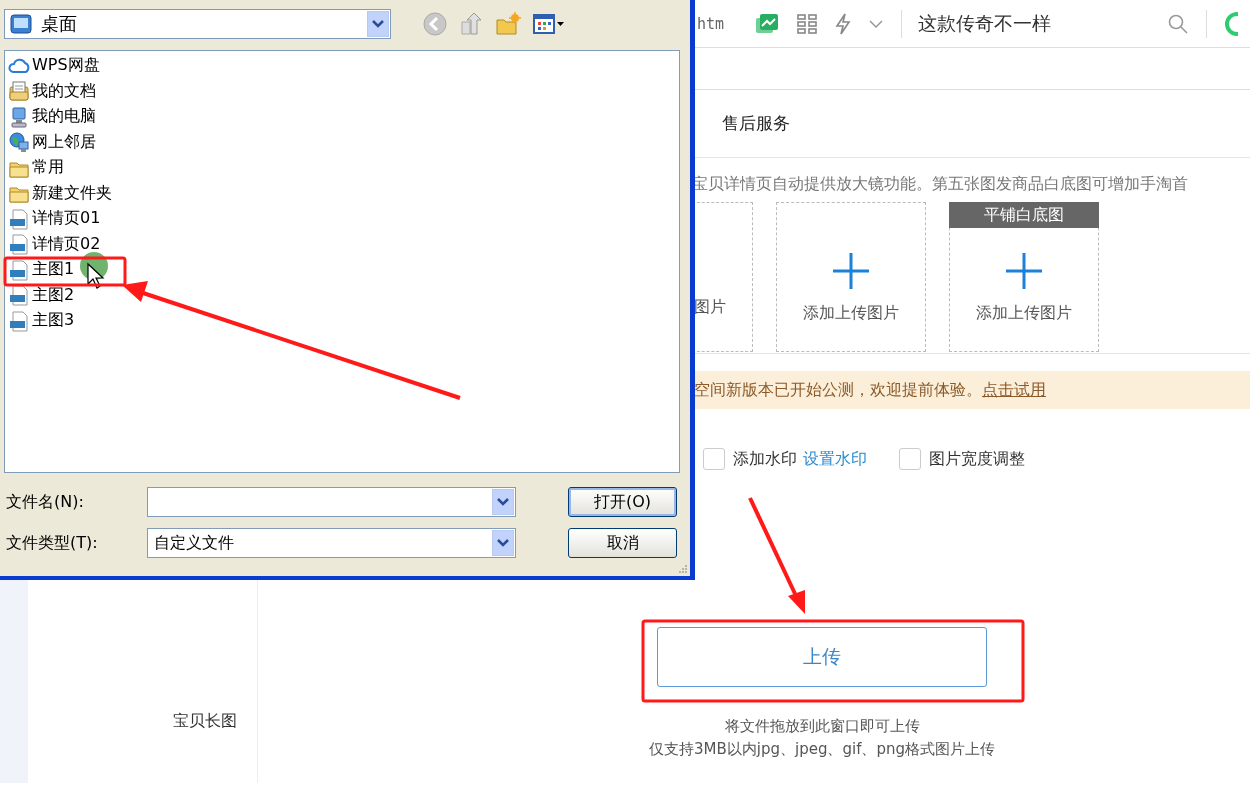 The width and height of the screenshot is (1250, 794). I want to click on grid-icon, so click(807, 23).